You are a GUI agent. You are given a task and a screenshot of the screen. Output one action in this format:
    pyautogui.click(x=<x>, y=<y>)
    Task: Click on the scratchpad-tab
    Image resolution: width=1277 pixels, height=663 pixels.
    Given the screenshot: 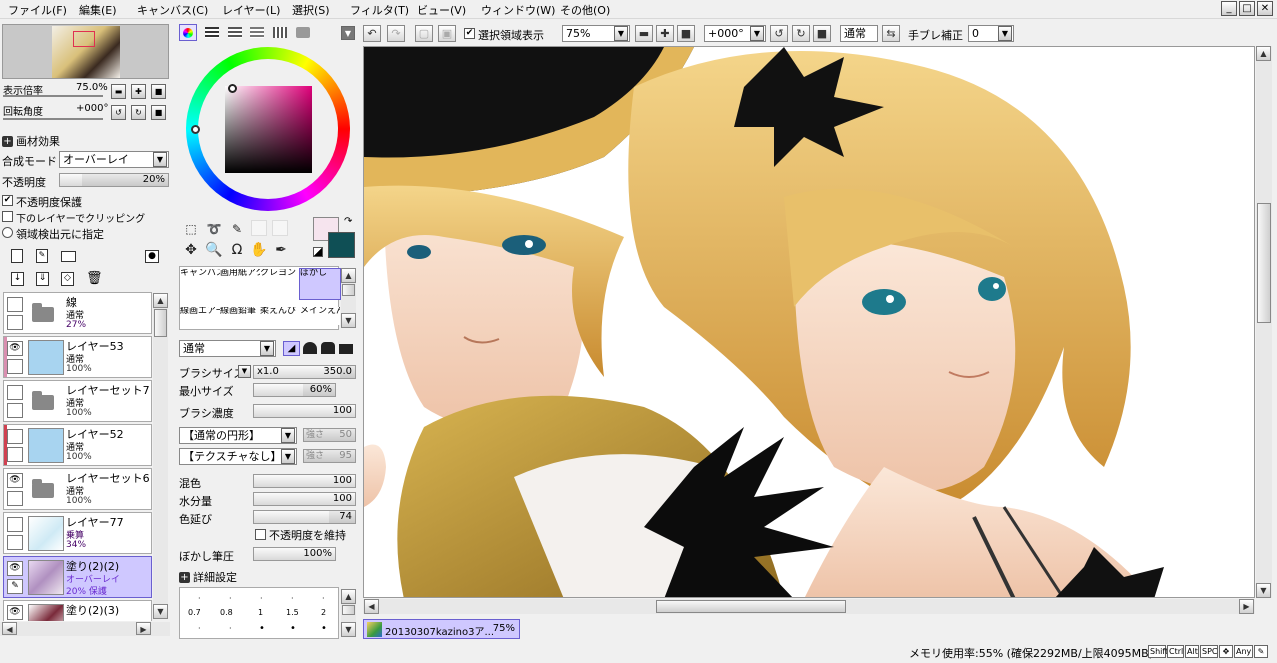 What is the action you would take?
    pyautogui.click(x=303, y=32)
    